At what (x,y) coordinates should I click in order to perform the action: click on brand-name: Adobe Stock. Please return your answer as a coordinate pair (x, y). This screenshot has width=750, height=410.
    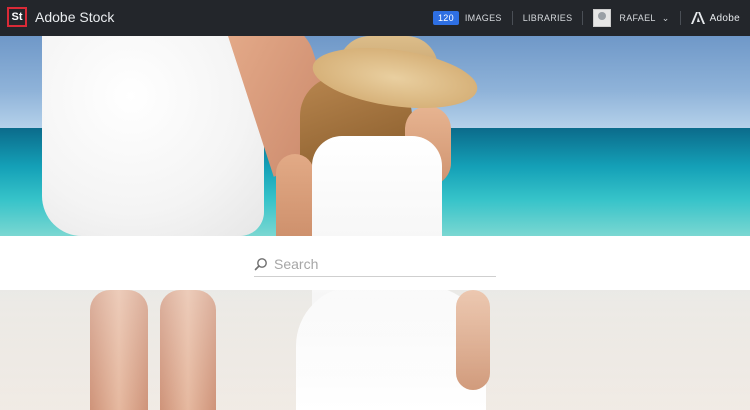
    Looking at the image, I should click on (74, 17).